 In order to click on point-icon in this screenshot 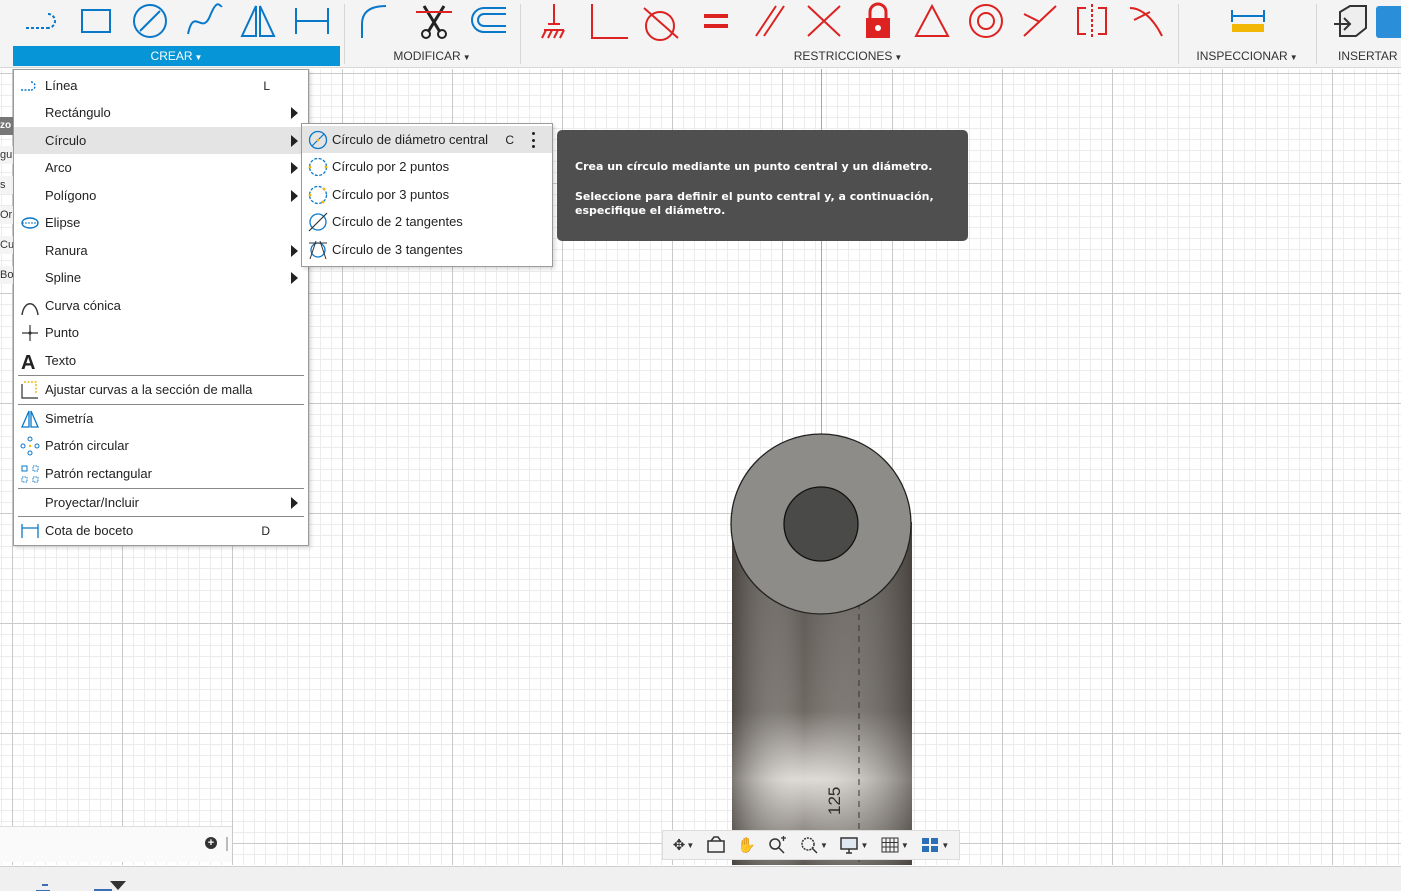, I will do `click(30, 333)`.